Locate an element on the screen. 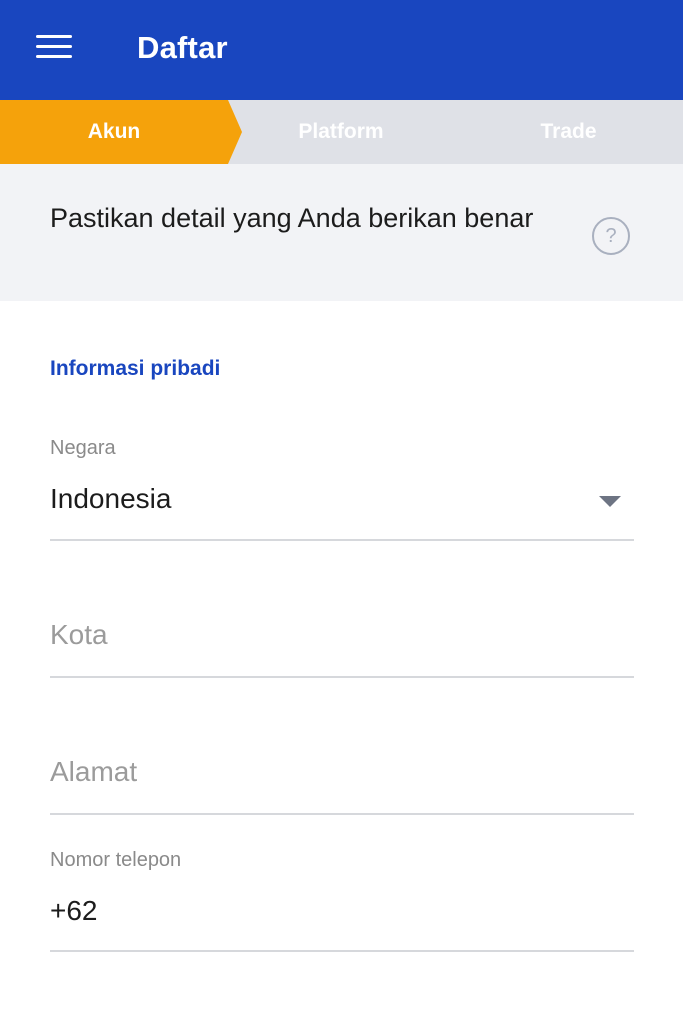 This screenshot has height=1024, width=683. step-akun: Akun is located at coordinates (114, 132).